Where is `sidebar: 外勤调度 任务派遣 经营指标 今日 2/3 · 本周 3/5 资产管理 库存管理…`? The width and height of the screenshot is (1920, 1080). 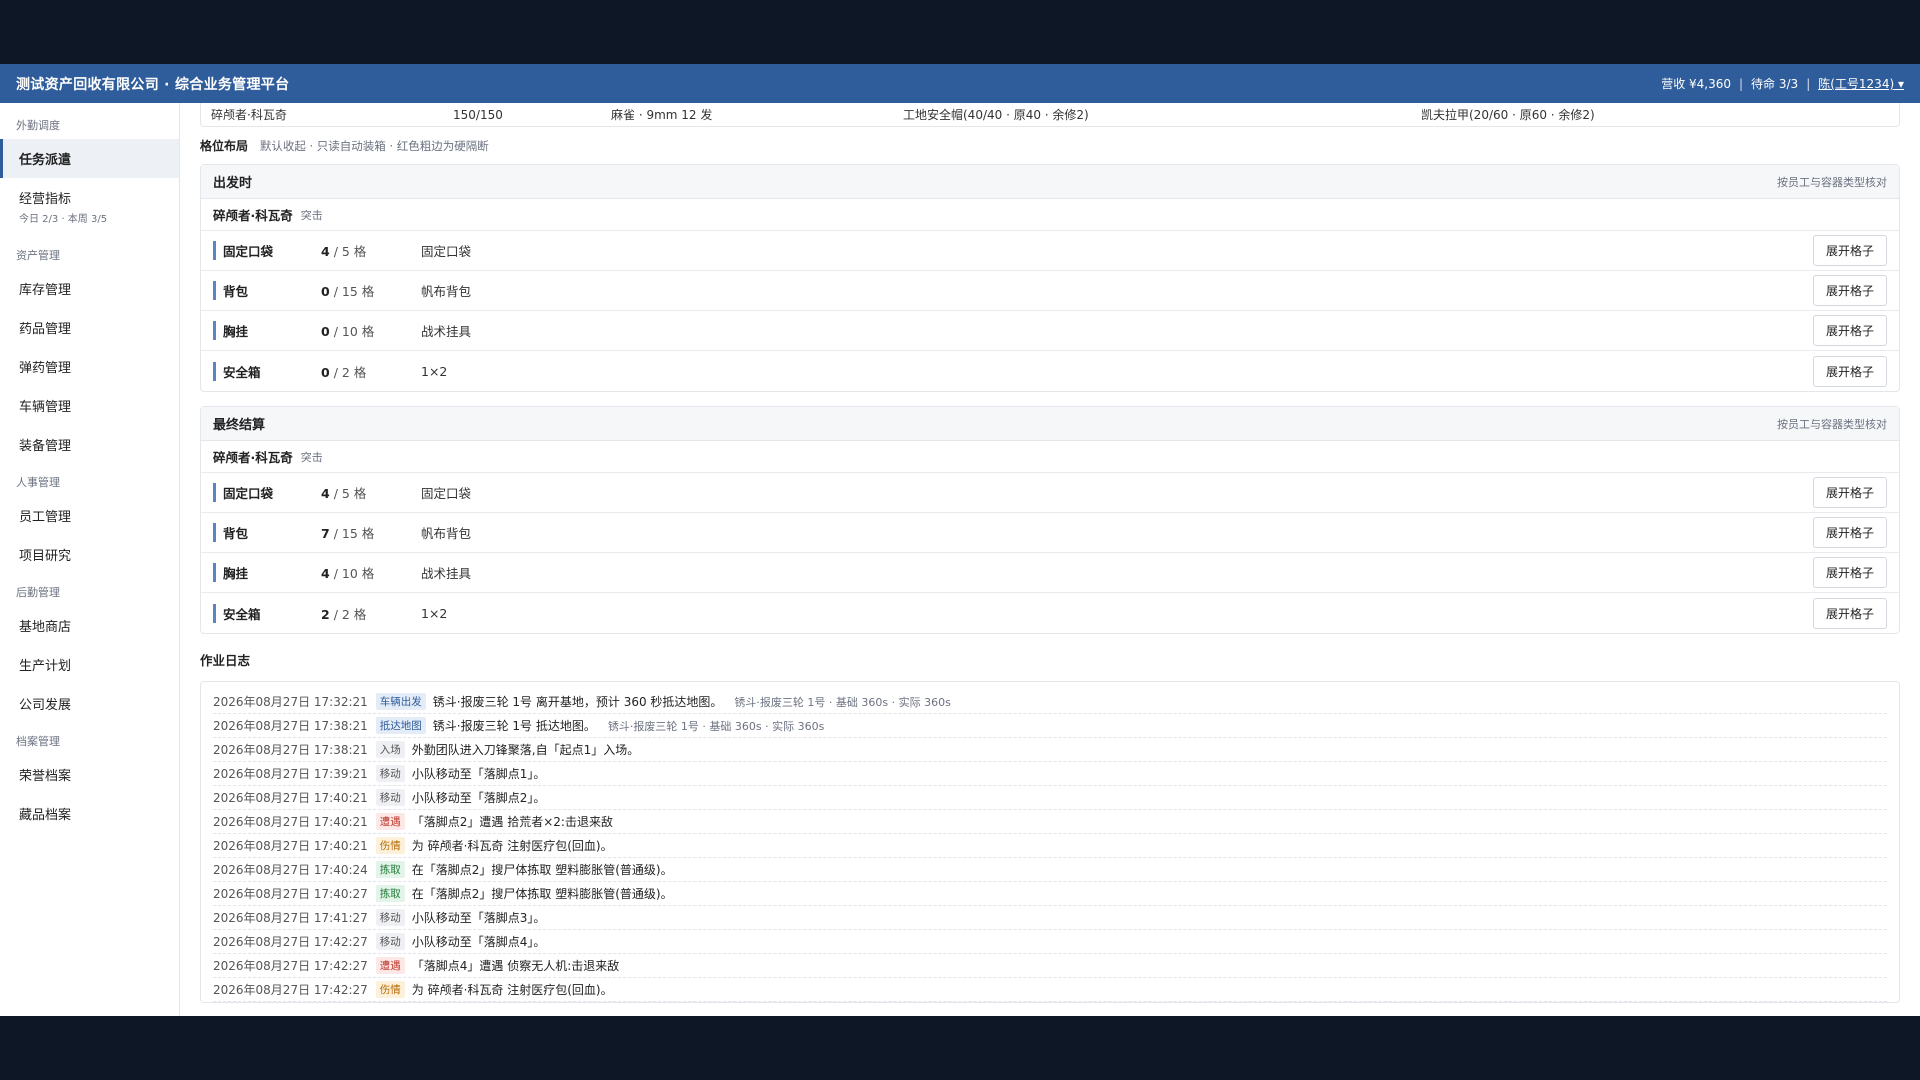
sidebar: 外勤调度 任务派遣 经营指标 今日 2/3 · 本周 3/5 资产管理 库存管理… is located at coordinates (90, 559).